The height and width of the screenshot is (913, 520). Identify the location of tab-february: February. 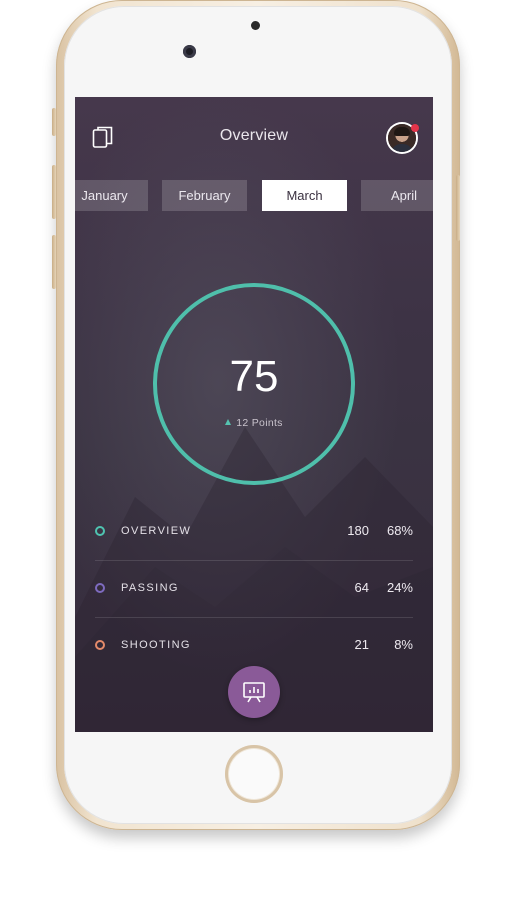
(204, 195).